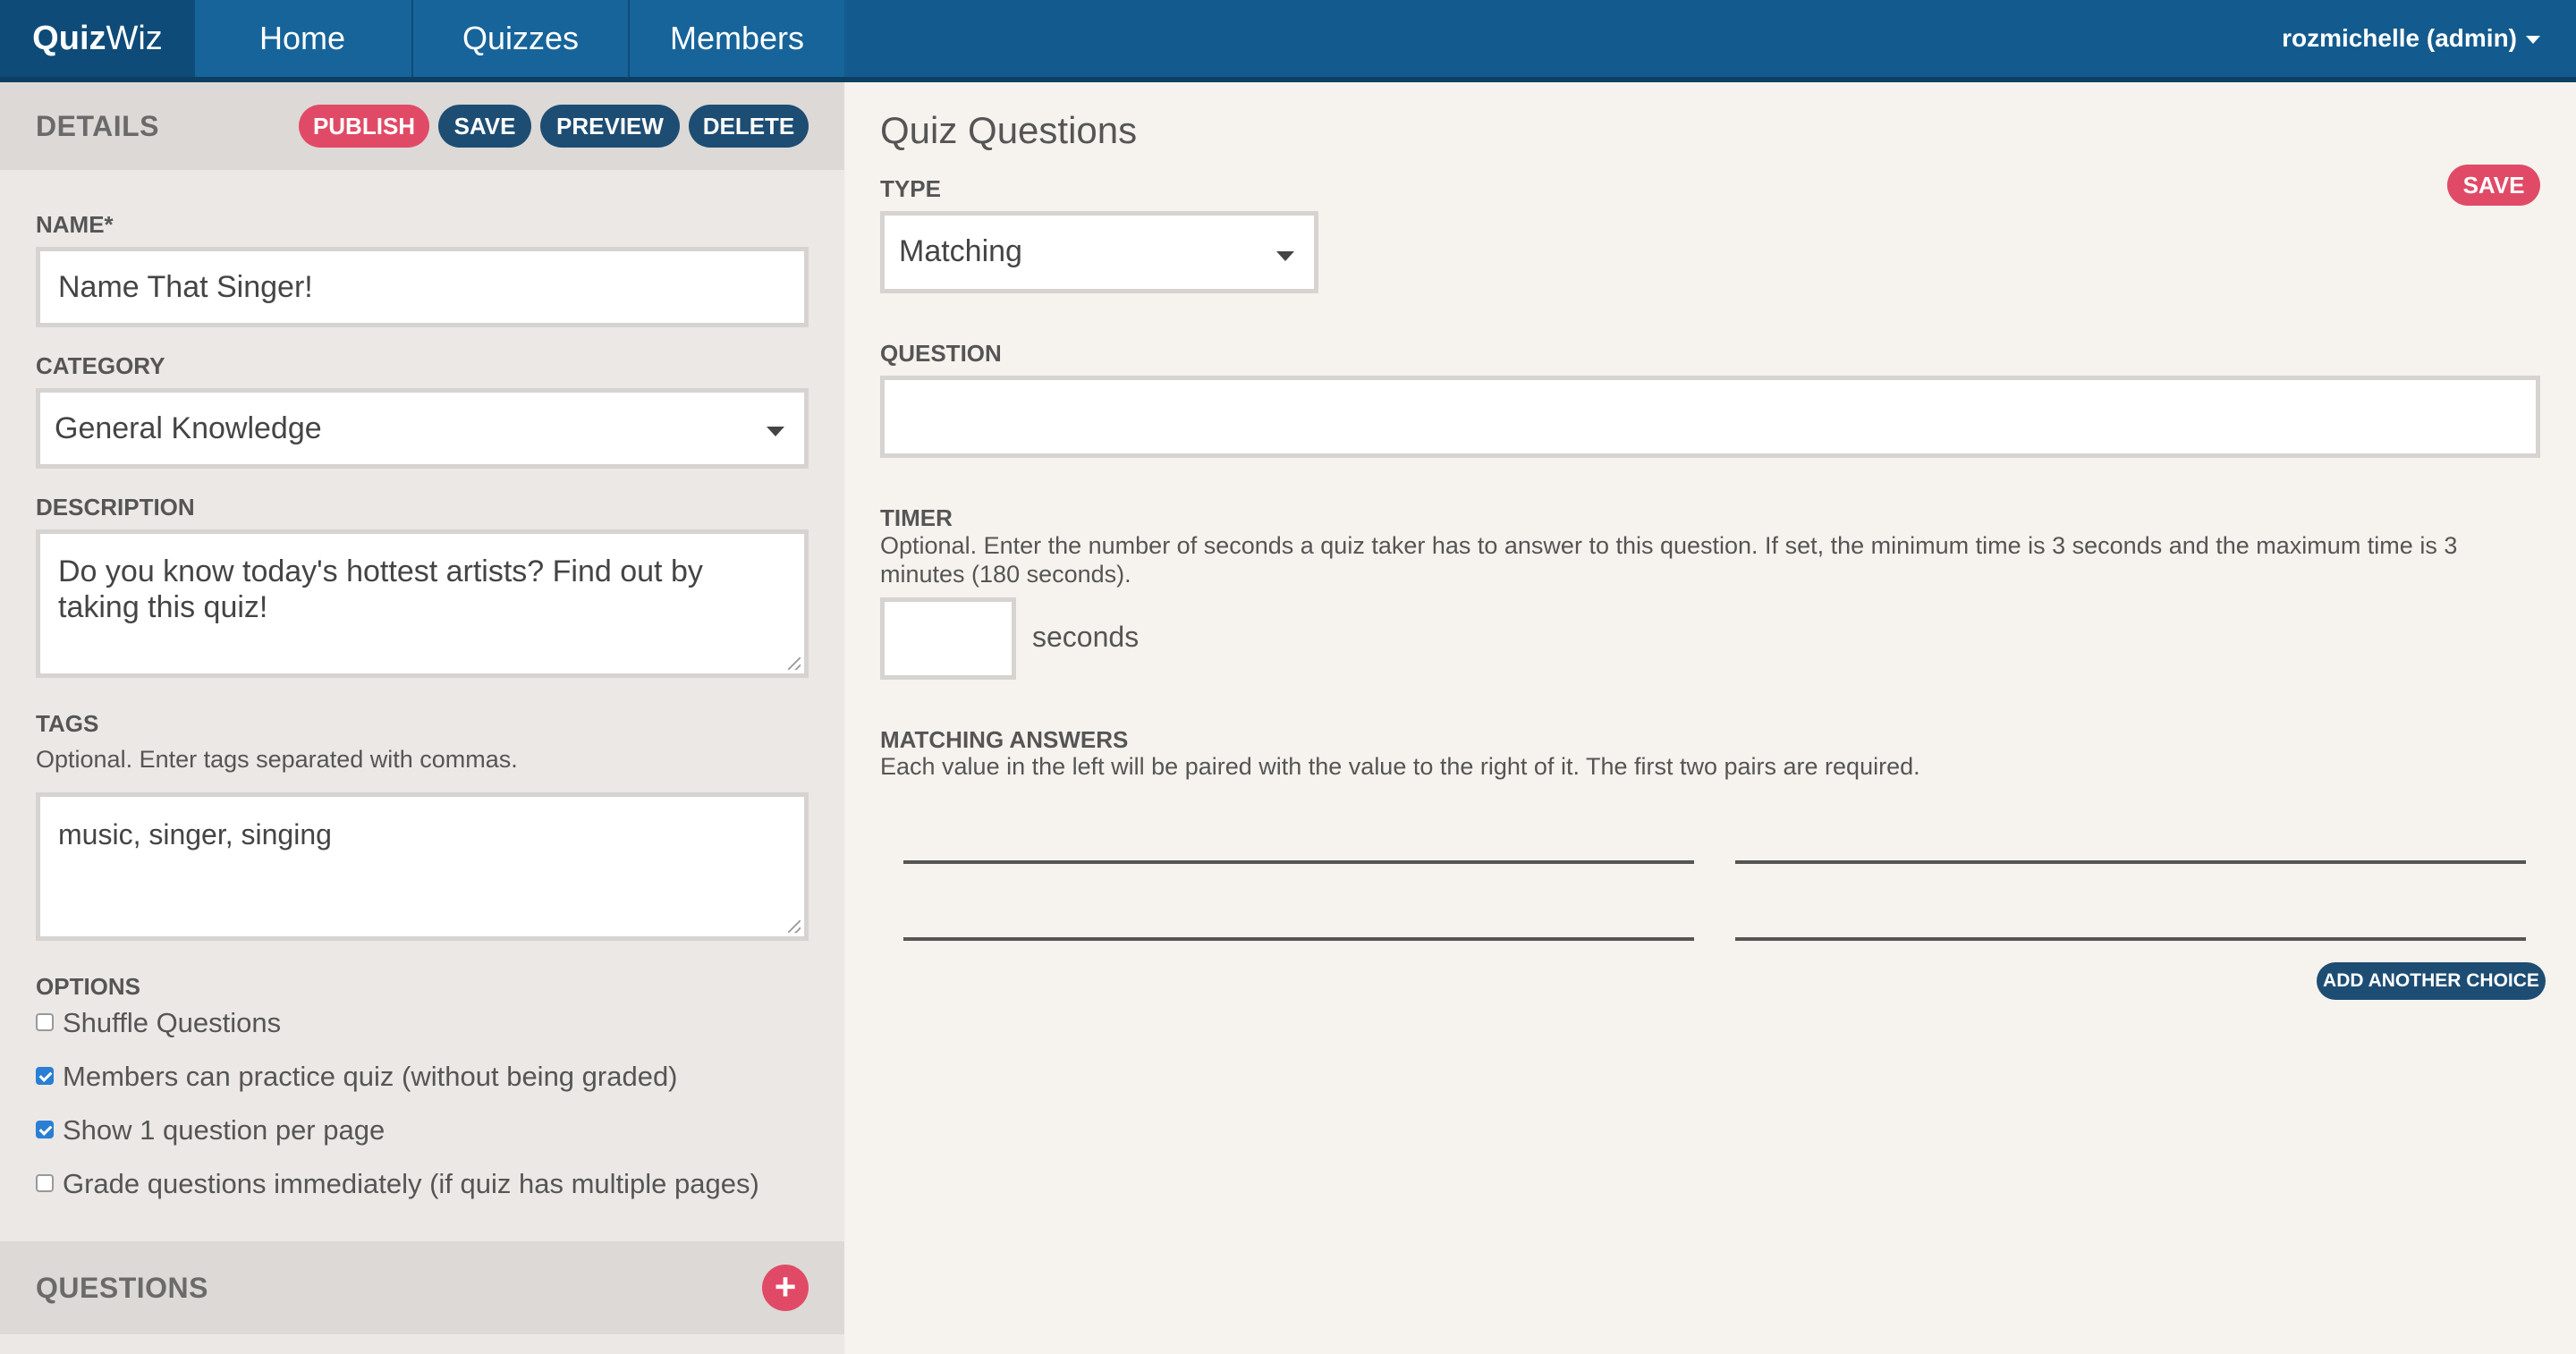 This screenshot has width=2576, height=1354. Describe the element at coordinates (100, 365) in the screenshot. I see `category-label: CATEGORY` at that location.